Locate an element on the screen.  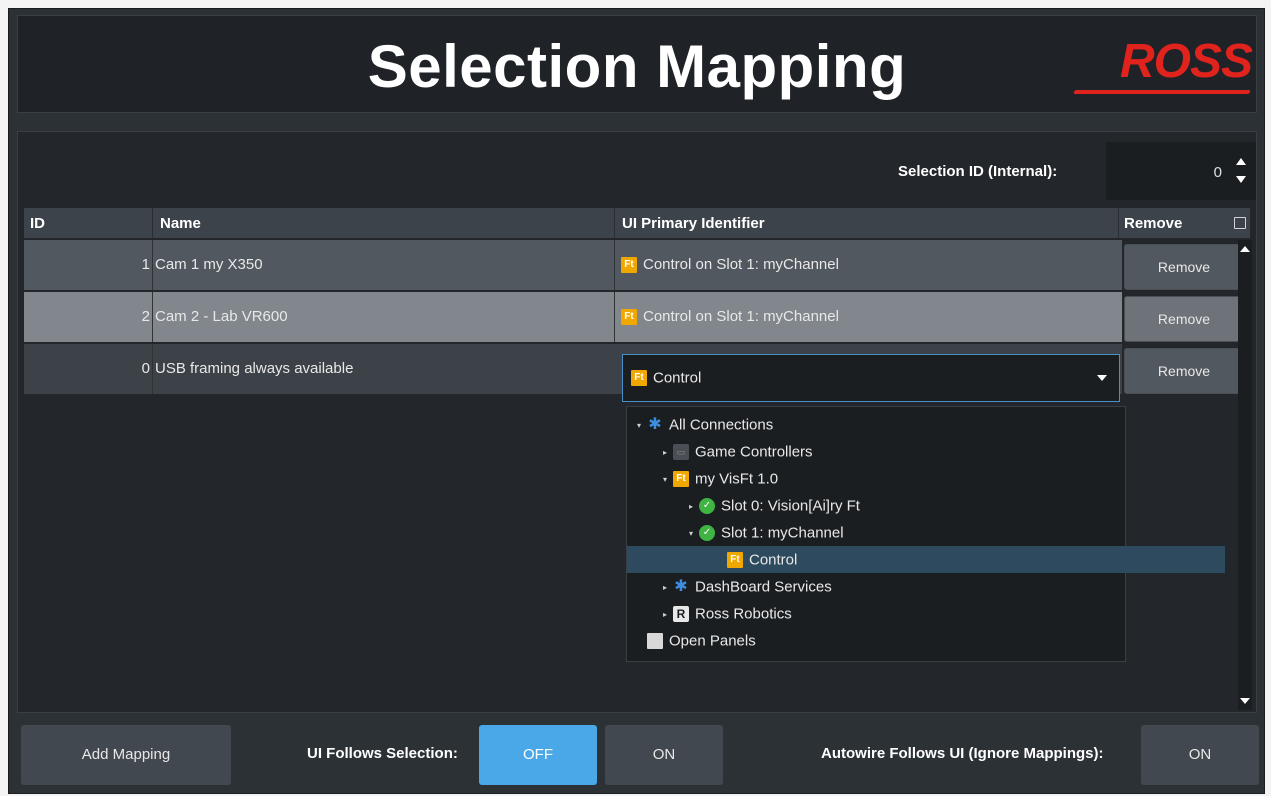
chevron-down-icon is located at coordinates (1102, 378).